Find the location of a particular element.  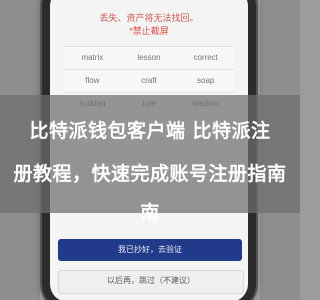

skip-backup-button: 以后再，跳过（不建议） is located at coordinates (151, 282).